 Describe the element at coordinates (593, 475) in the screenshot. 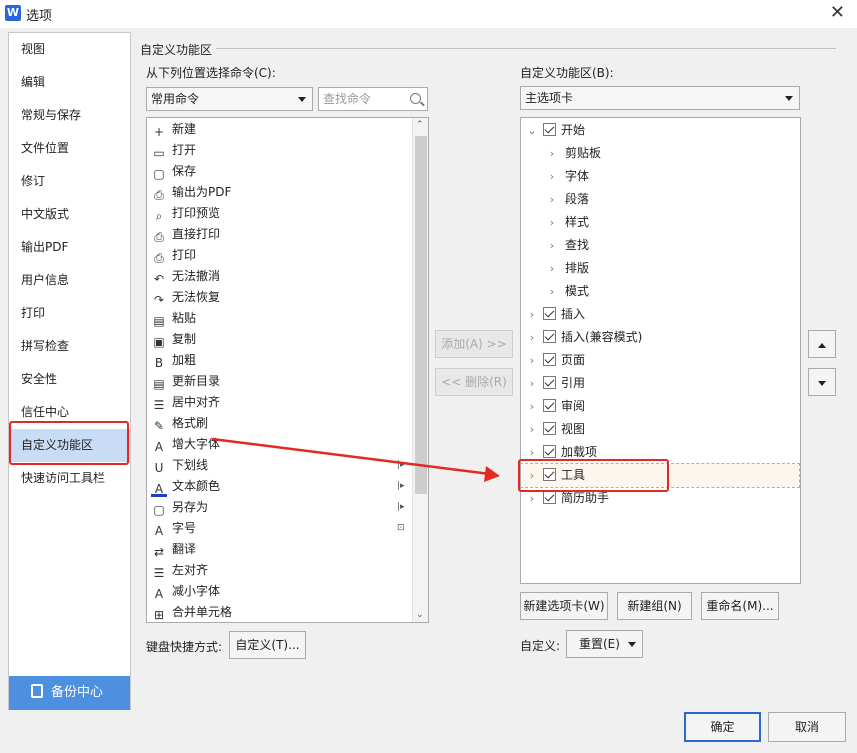

I see `tree-highlight-box` at that location.